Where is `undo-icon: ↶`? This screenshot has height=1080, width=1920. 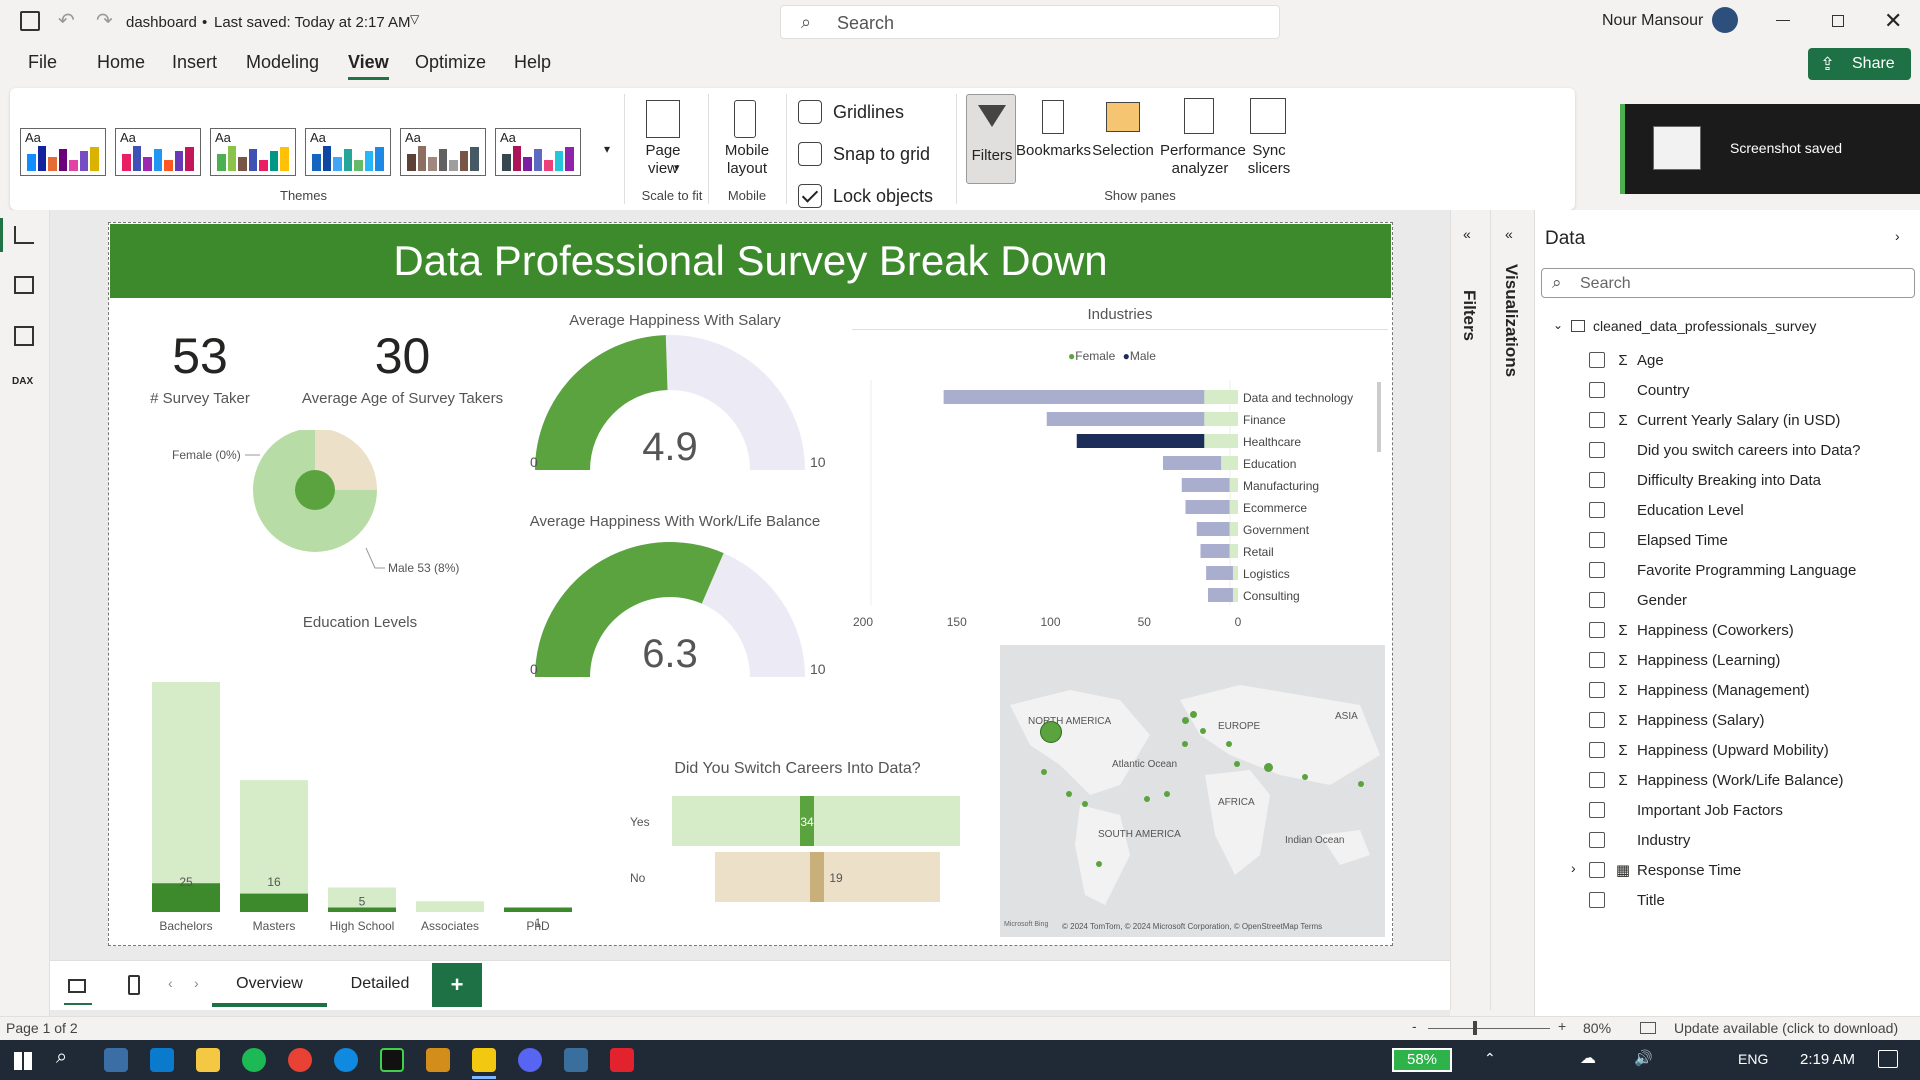
undo-icon: ↶ is located at coordinates (66, 20).